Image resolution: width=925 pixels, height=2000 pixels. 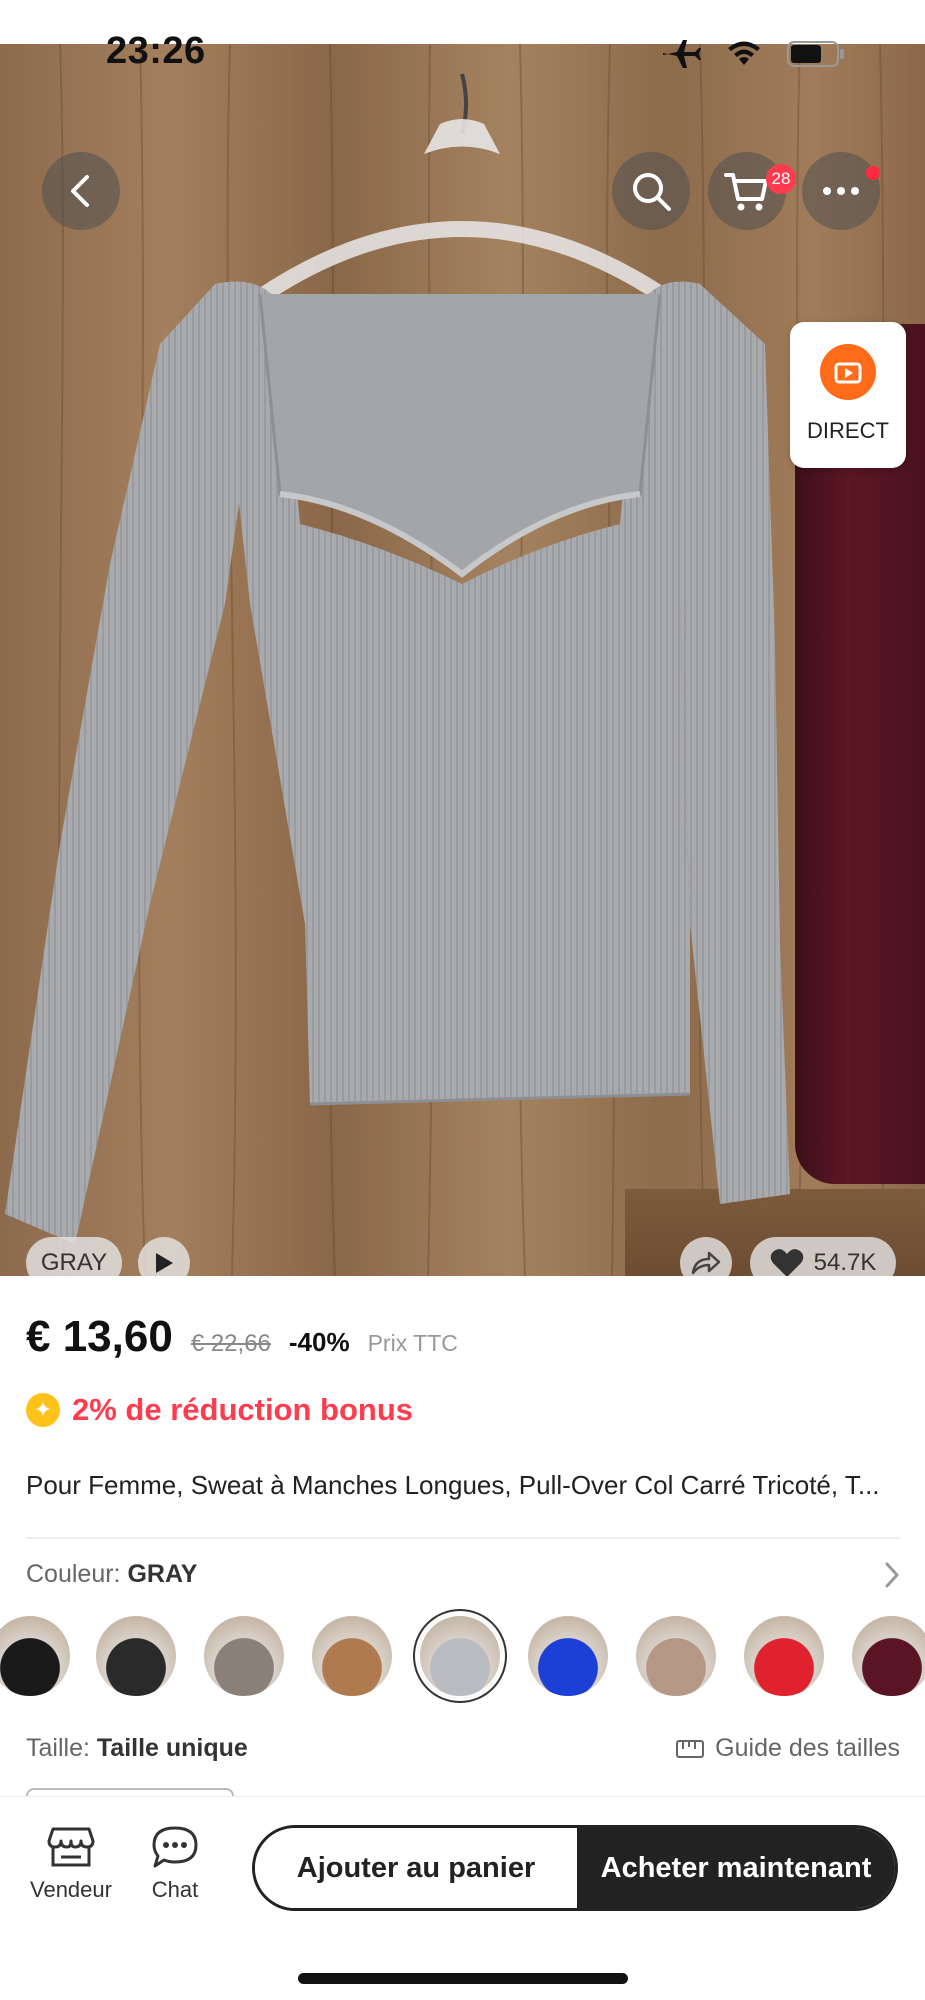 What do you see at coordinates (136, 1656) in the screenshot?
I see `color-swatch-black` at bounding box center [136, 1656].